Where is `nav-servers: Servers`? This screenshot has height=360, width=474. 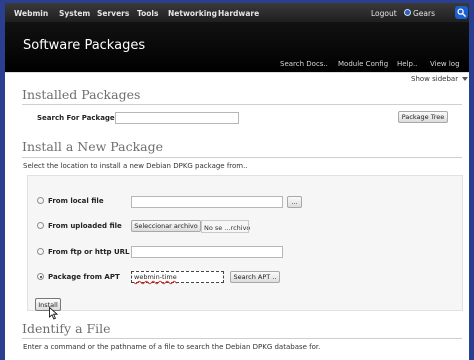
nav-servers: Servers is located at coordinates (113, 13).